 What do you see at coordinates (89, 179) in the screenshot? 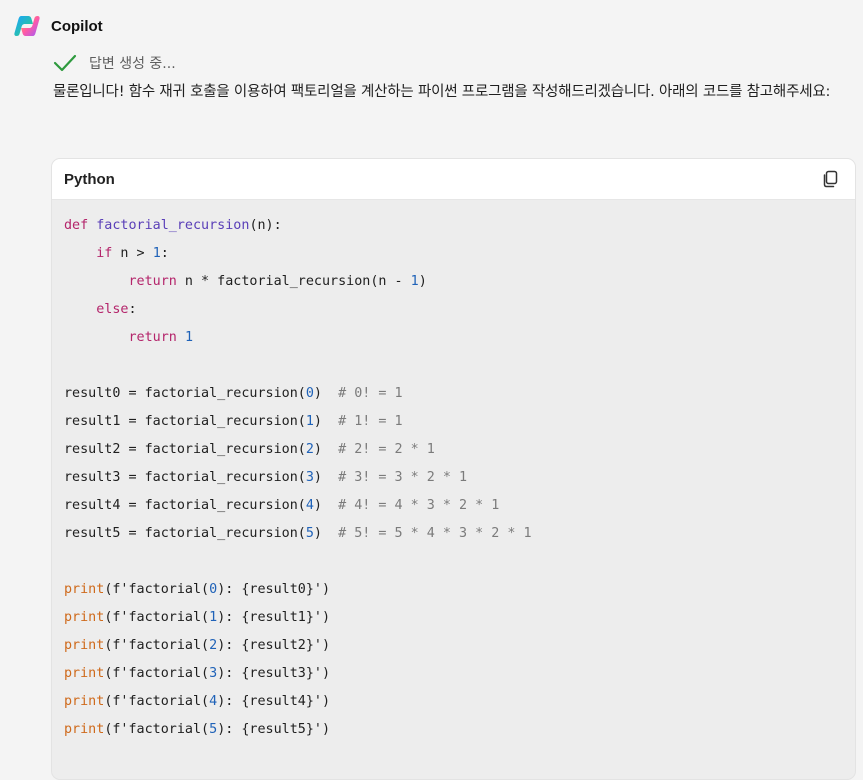
I see `code-language-label: Python` at bounding box center [89, 179].